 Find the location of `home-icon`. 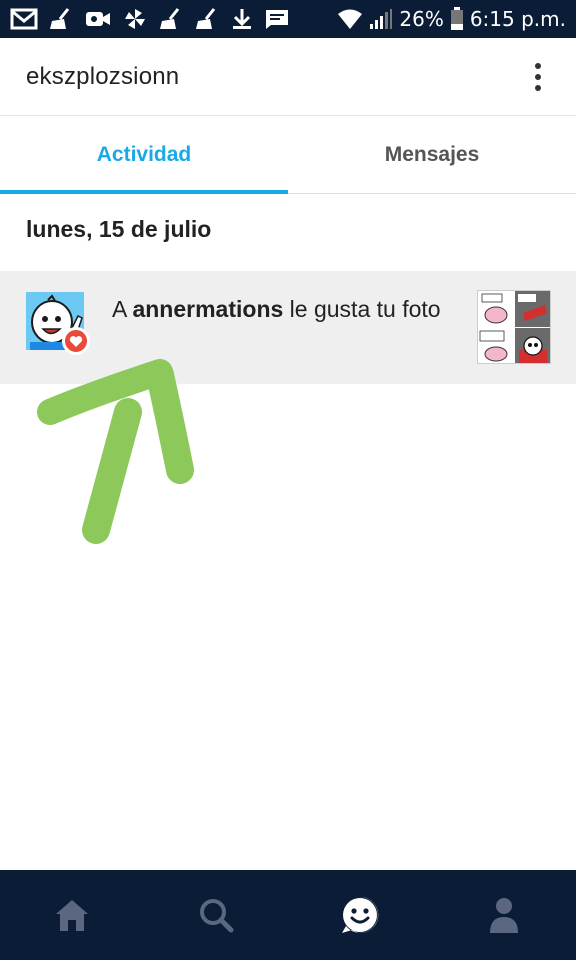

home-icon is located at coordinates (72, 915).